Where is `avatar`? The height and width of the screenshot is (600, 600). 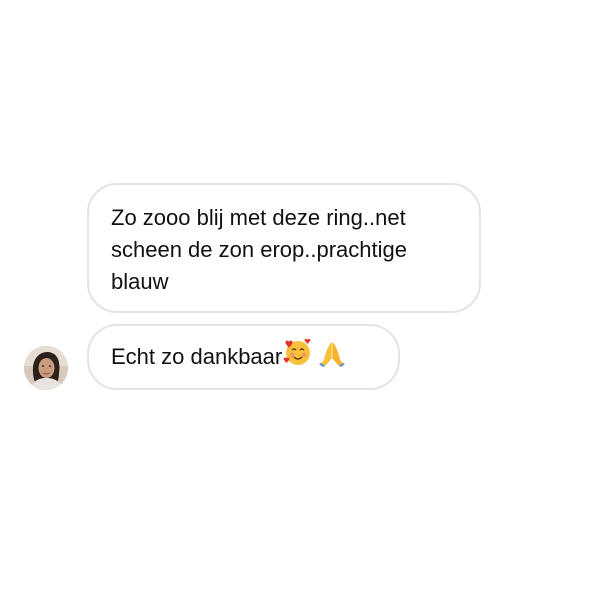 avatar is located at coordinates (46, 368).